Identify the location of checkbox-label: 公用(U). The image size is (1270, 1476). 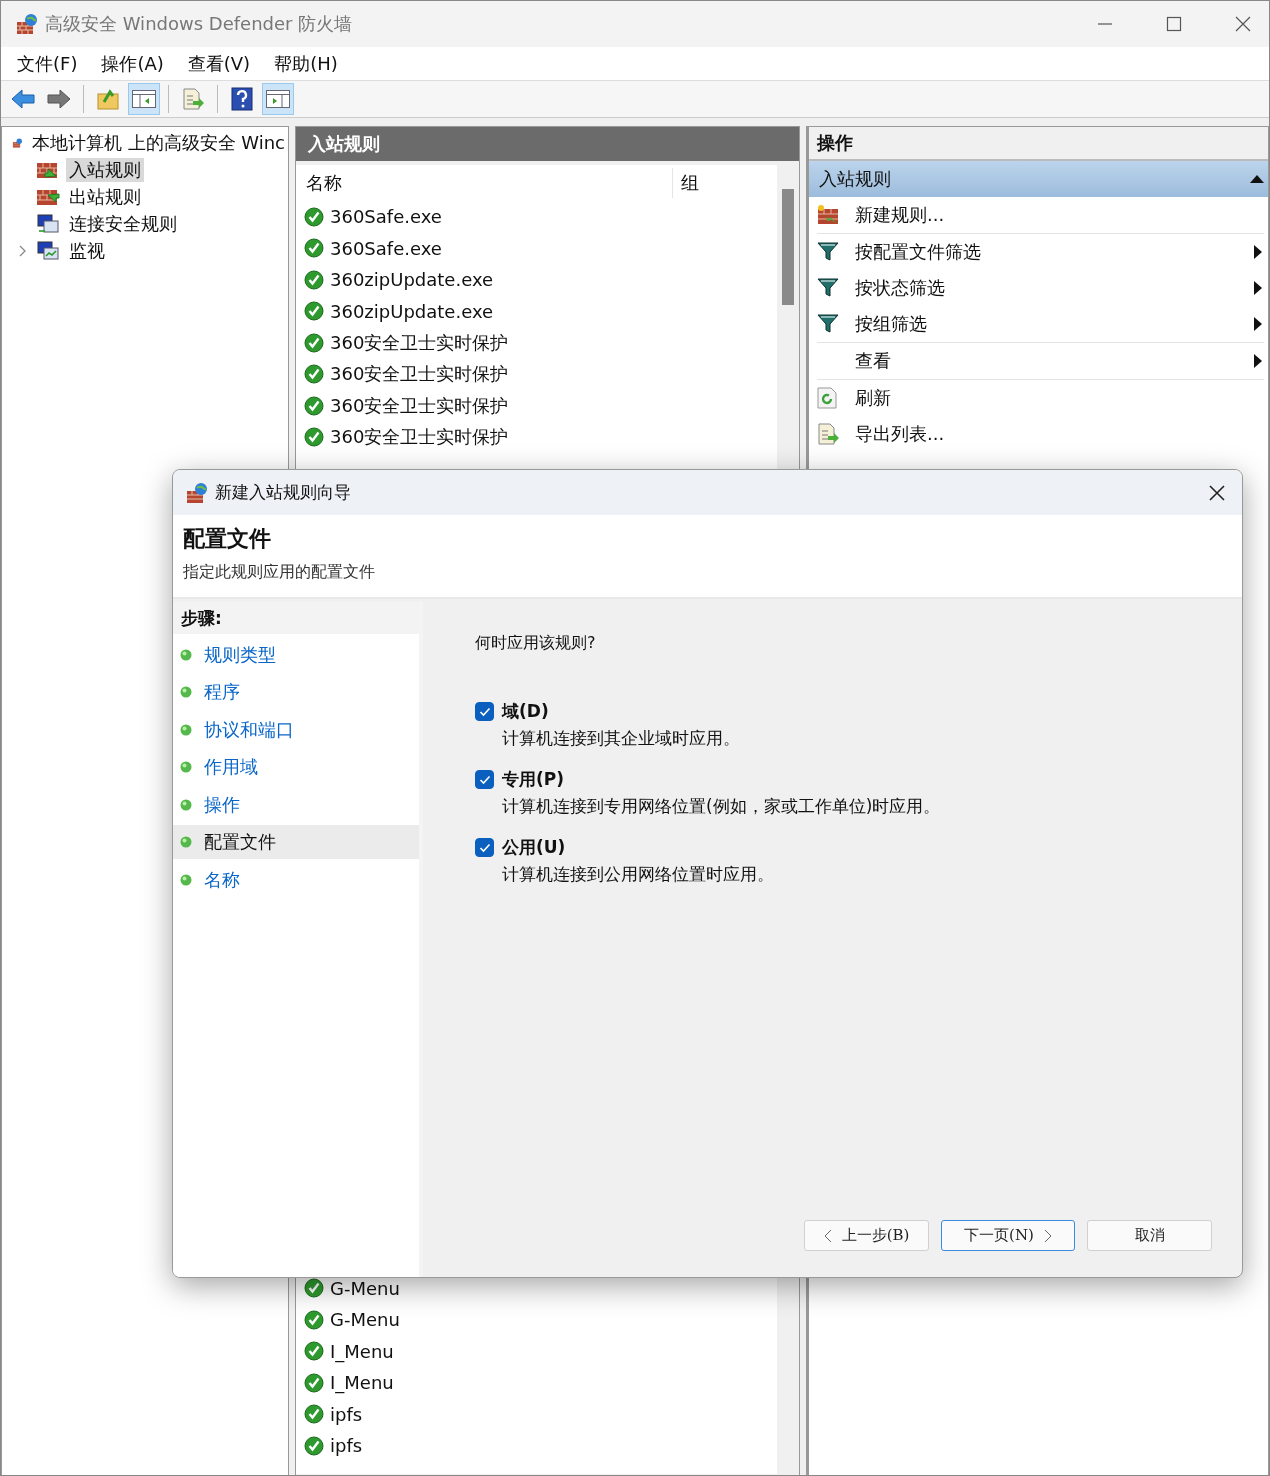
(638, 847).